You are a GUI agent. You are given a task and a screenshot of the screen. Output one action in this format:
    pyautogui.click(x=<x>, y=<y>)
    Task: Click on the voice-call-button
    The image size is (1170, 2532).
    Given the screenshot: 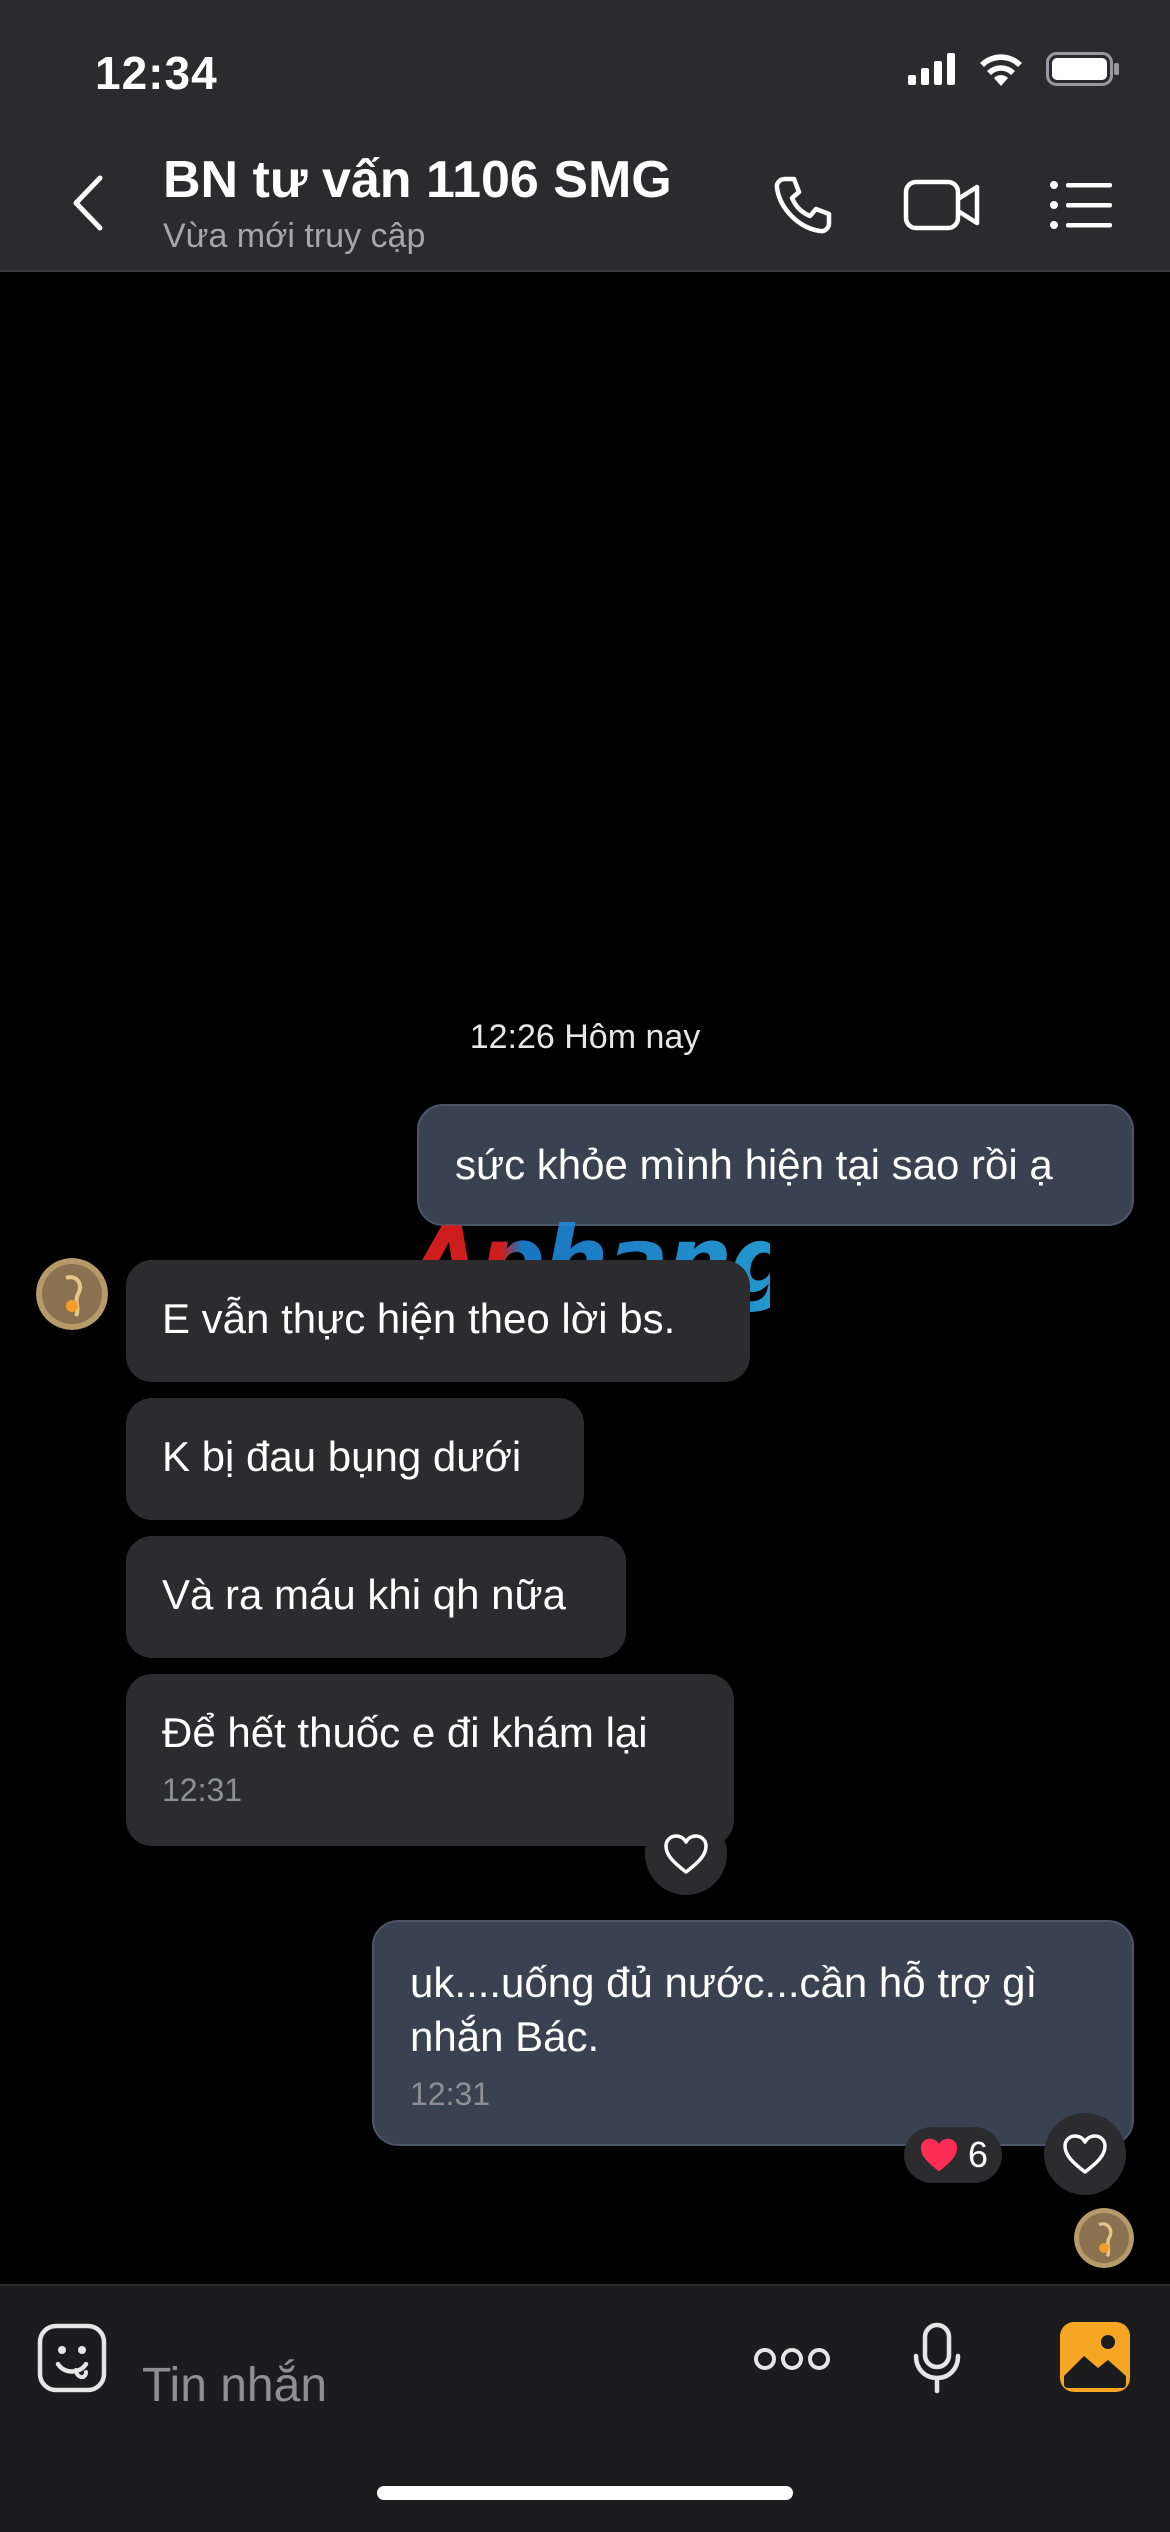 What is the action you would take?
    pyautogui.click(x=803, y=205)
    